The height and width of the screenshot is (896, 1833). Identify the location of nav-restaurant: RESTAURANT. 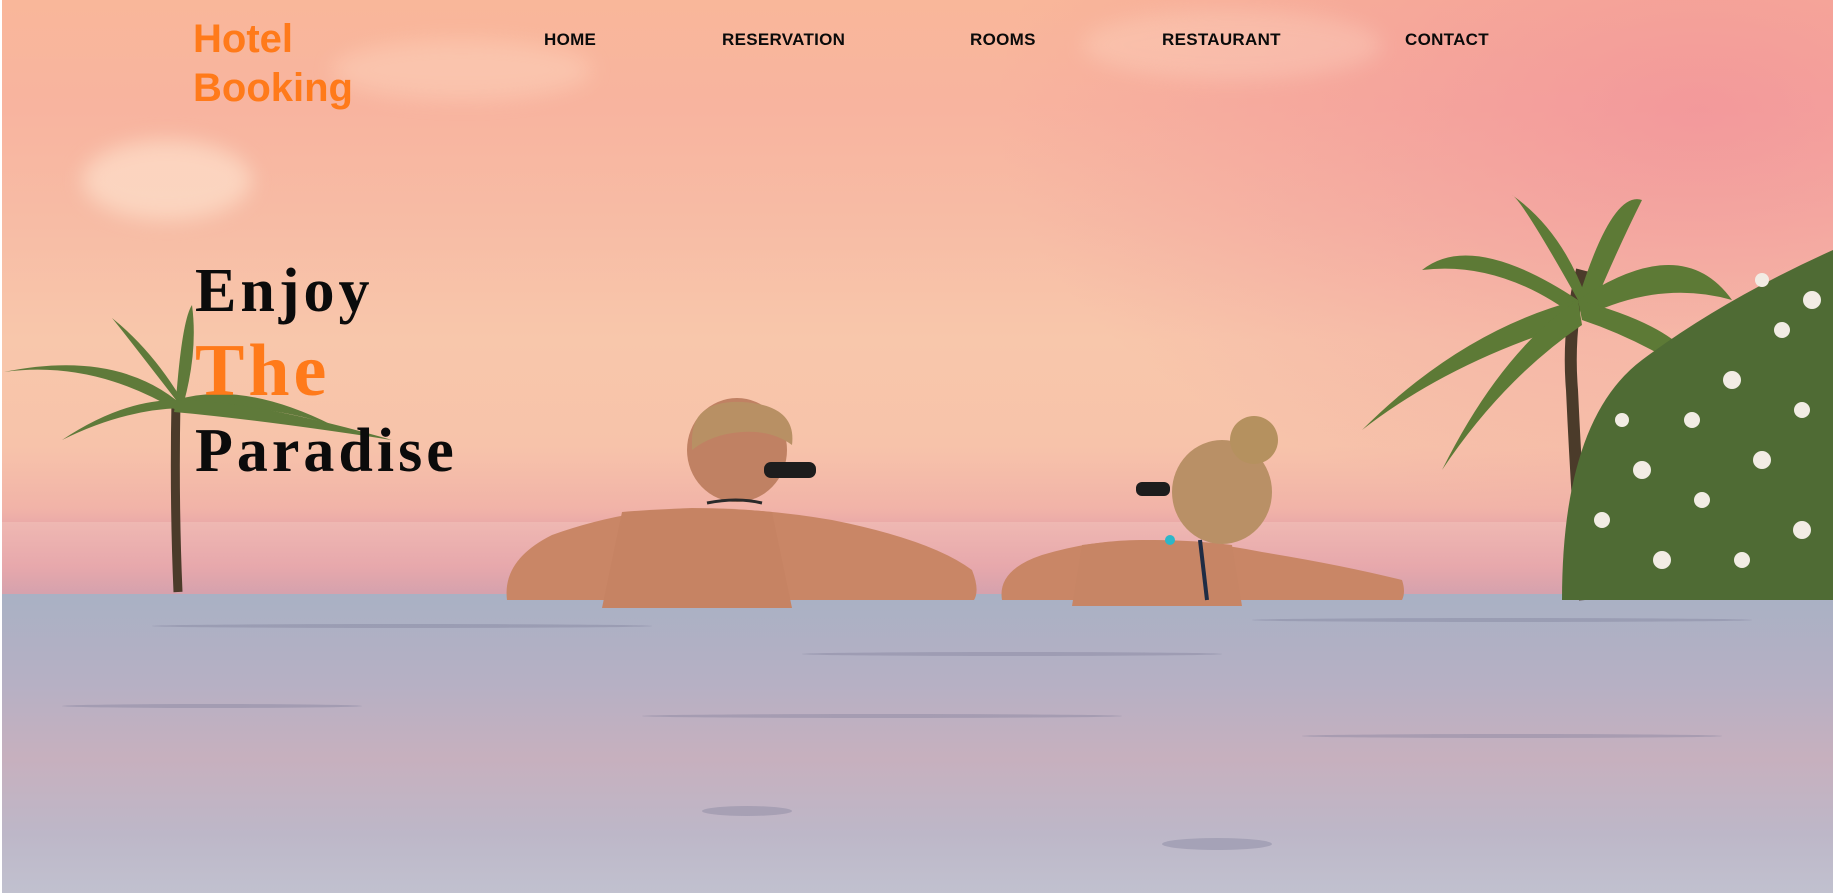
(1221, 40).